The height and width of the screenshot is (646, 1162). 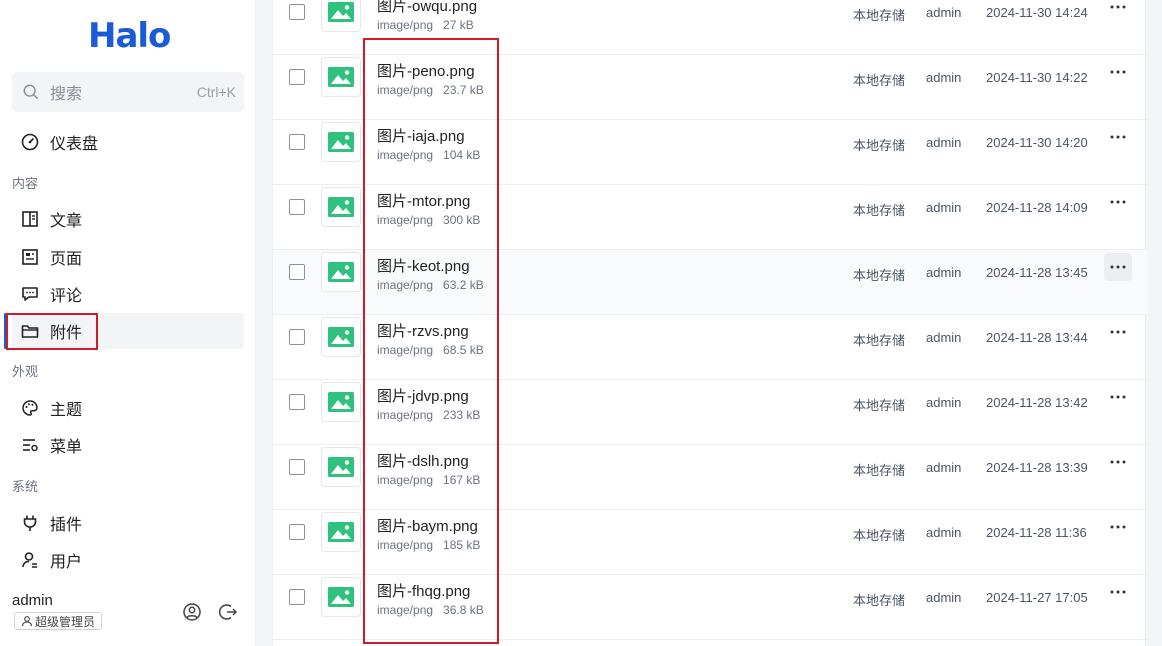 I want to click on book-icon, so click(x=30, y=219).